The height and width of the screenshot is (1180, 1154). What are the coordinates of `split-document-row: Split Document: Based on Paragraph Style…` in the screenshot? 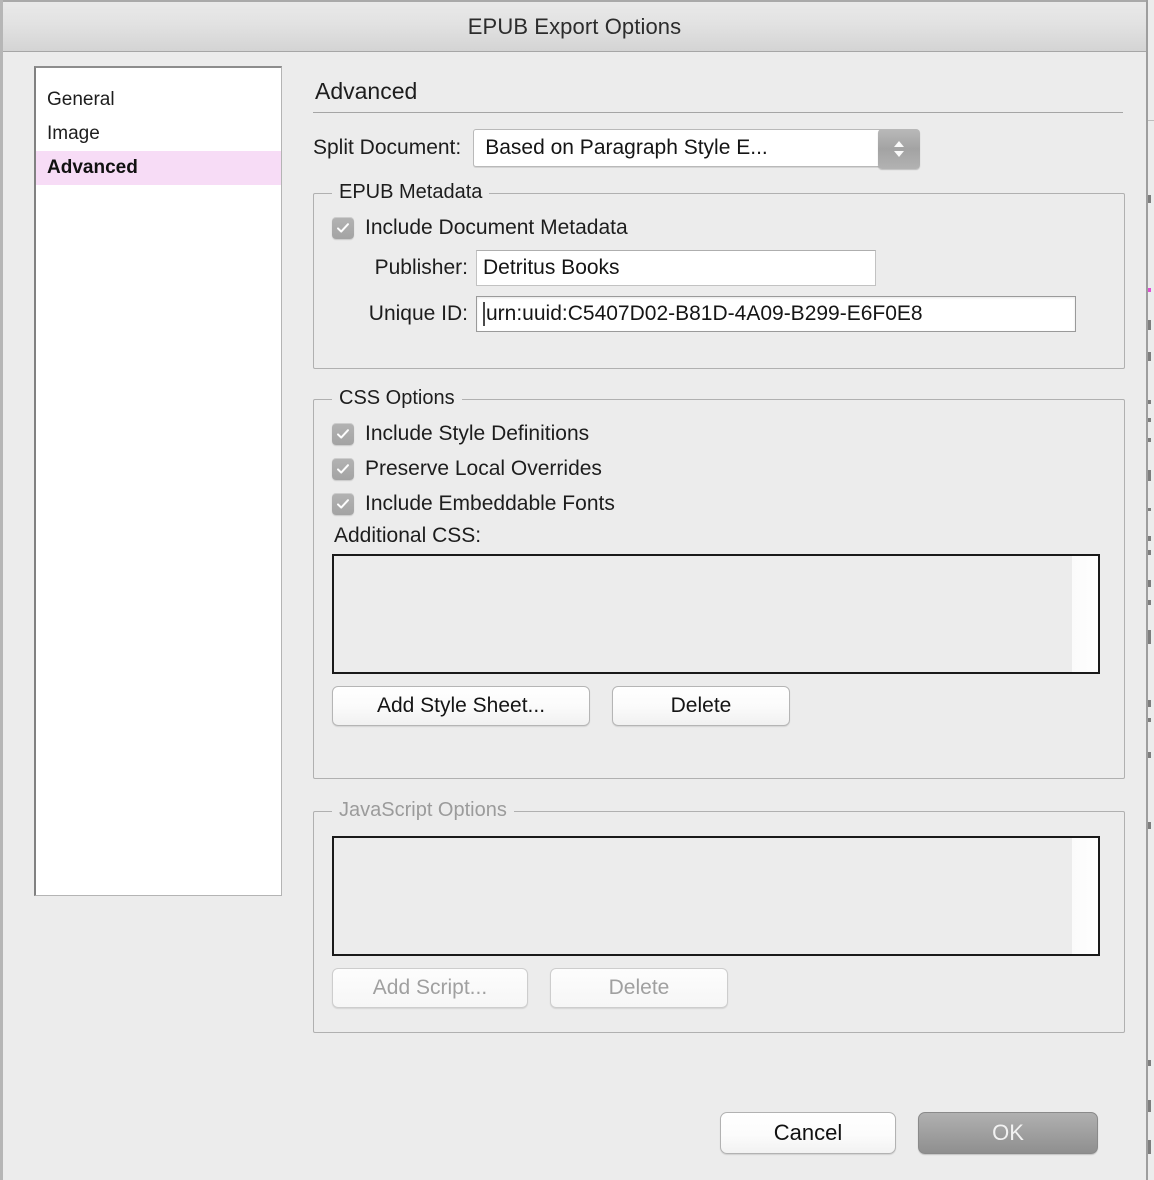 It's located at (719, 149).